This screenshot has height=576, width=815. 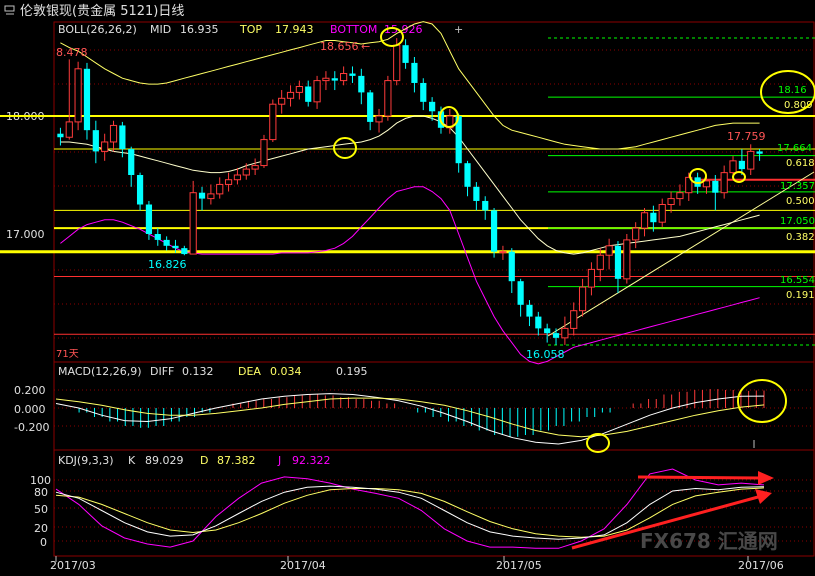 What do you see at coordinates (763, 496) in the screenshot?
I see `arrow-head-icon` at bounding box center [763, 496].